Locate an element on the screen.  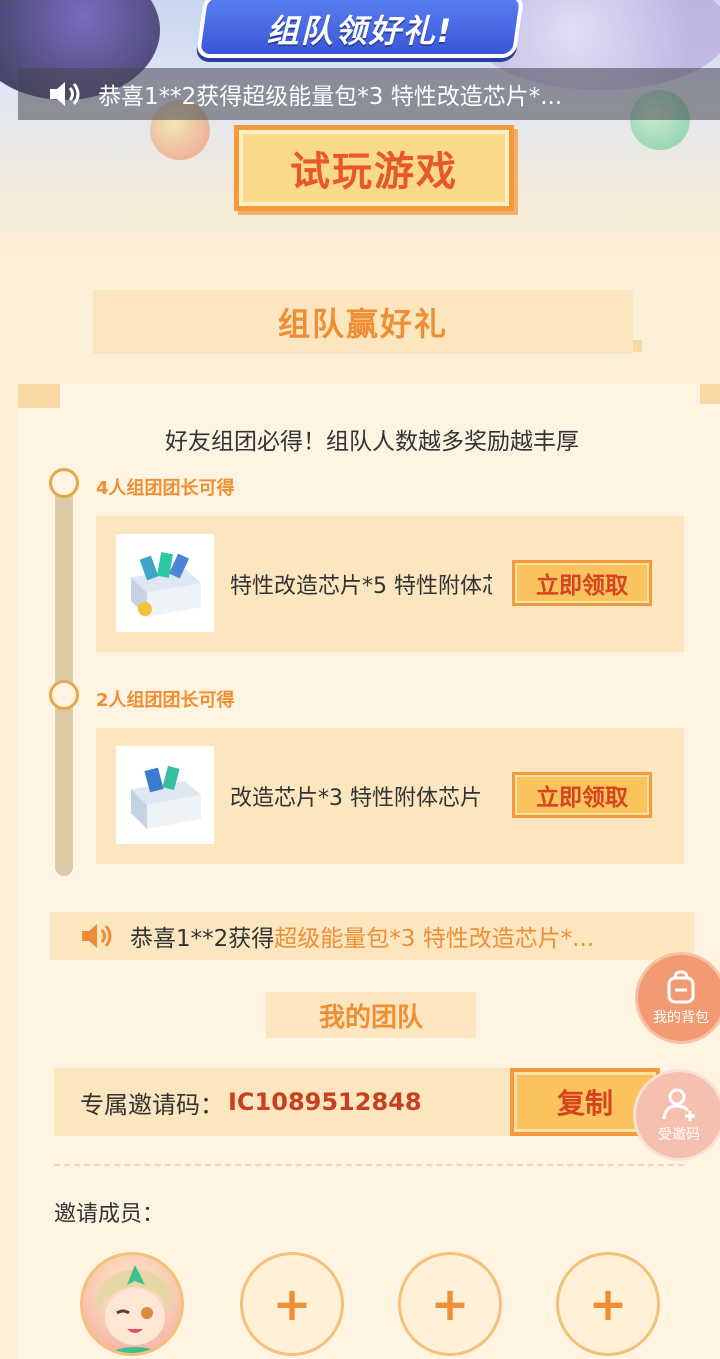
divider is located at coordinates (369, 1165).